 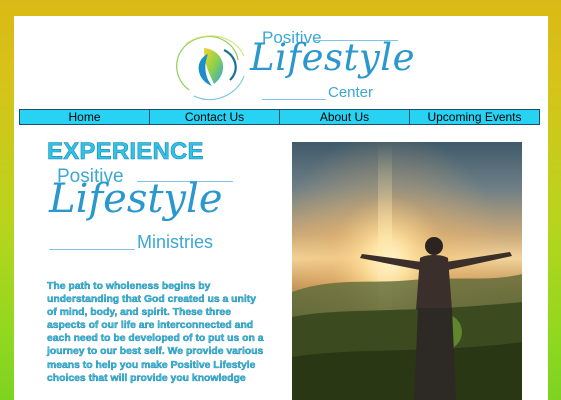 I want to click on logo-emblem-icon, so click(x=210, y=68).